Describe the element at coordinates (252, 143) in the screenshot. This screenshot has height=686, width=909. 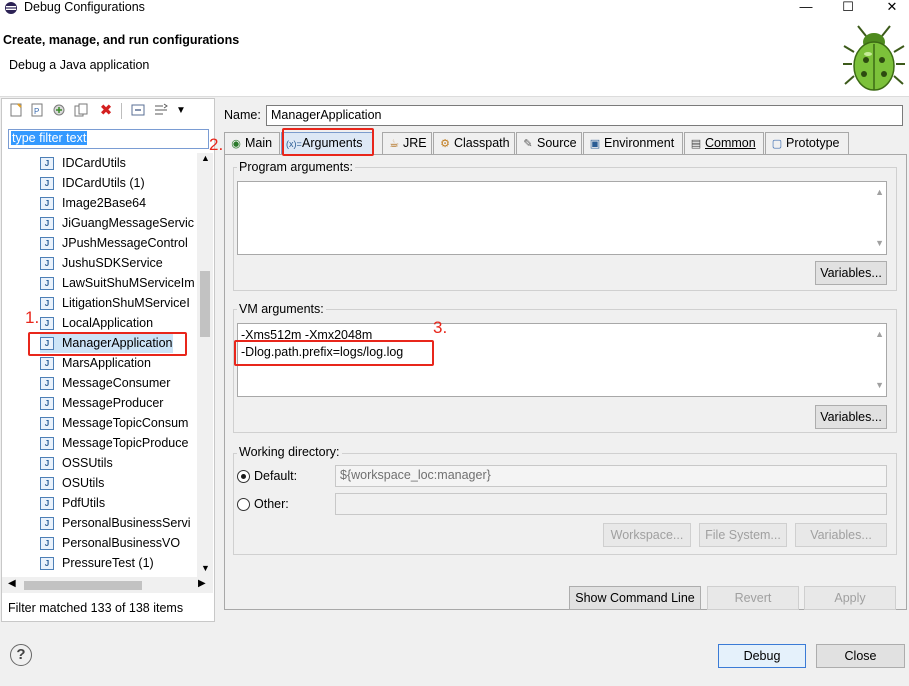
I see `tab-main: ◉ Main` at that location.